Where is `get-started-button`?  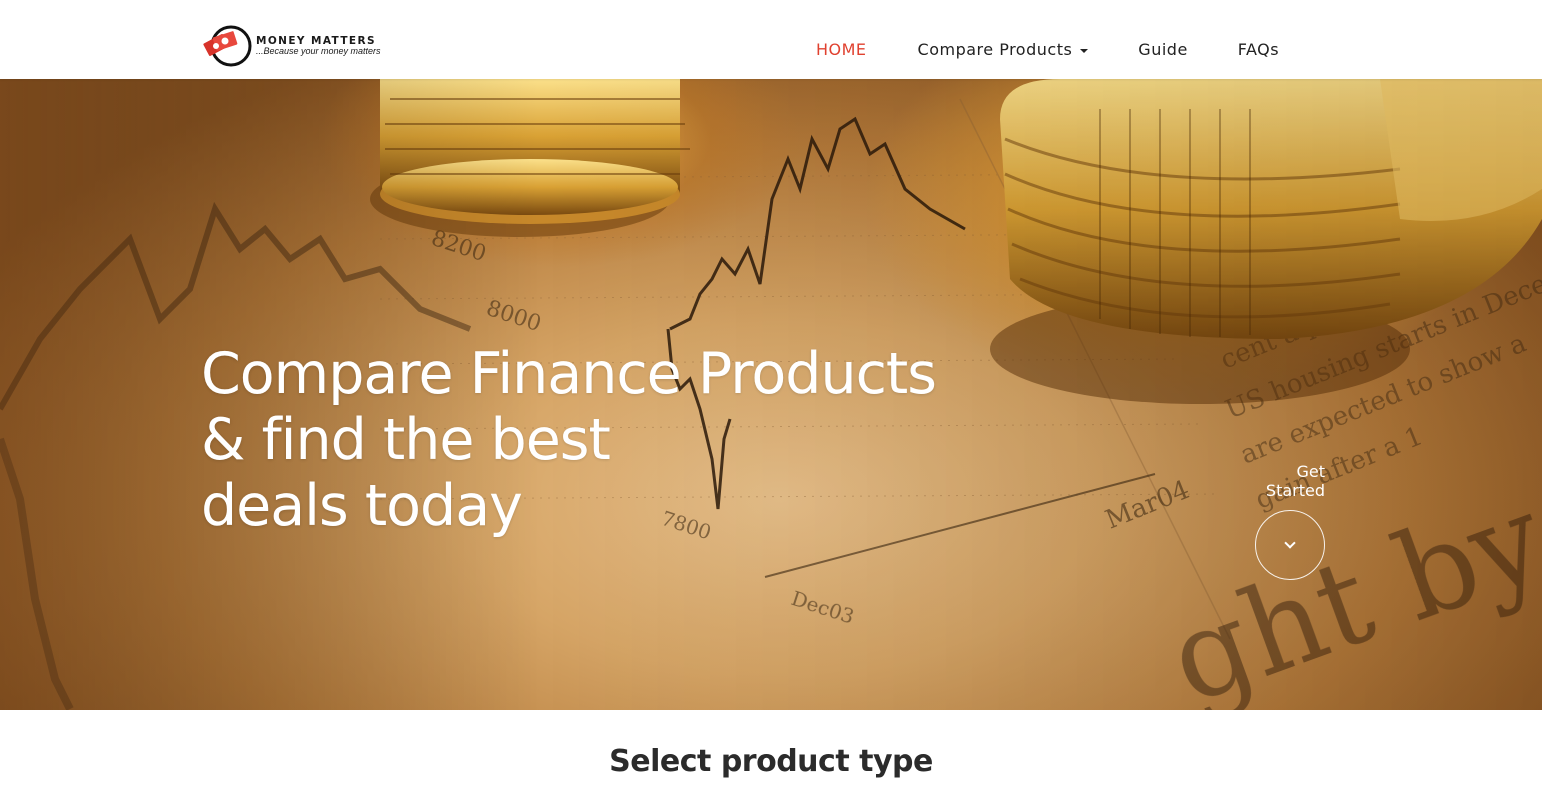 get-started-button is located at coordinates (1290, 545).